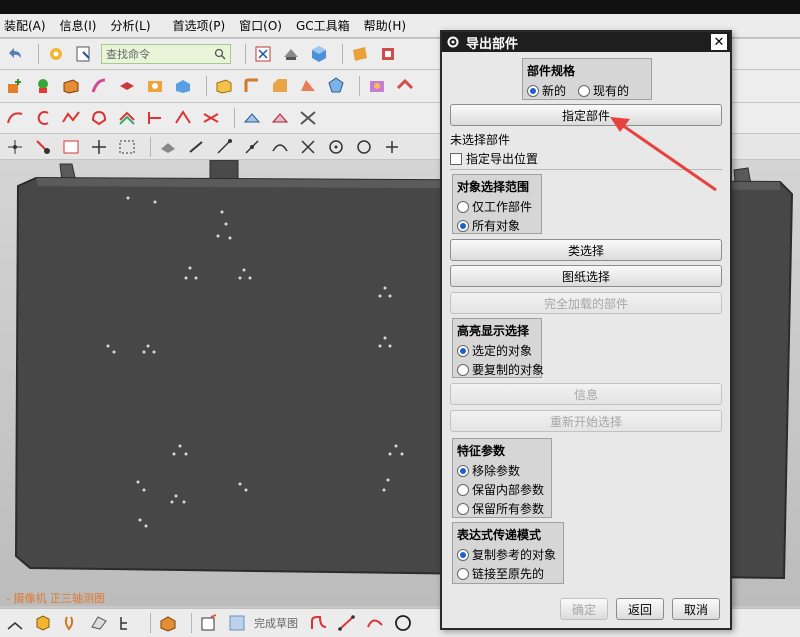 The width and height of the screenshot is (800, 637). What do you see at coordinates (99, 118) in the screenshot?
I see `polygon-icon` at bounding box center [99, 118].